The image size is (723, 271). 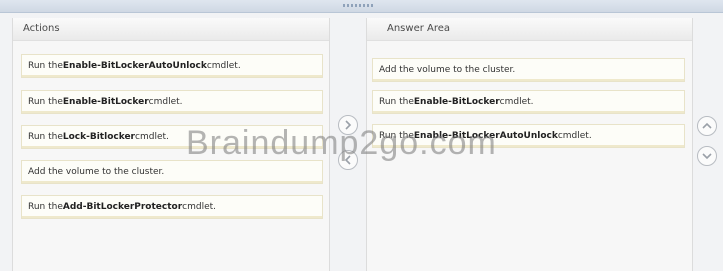 I want to click on actions-panel-title: Actions, so click(x=171, y=29).